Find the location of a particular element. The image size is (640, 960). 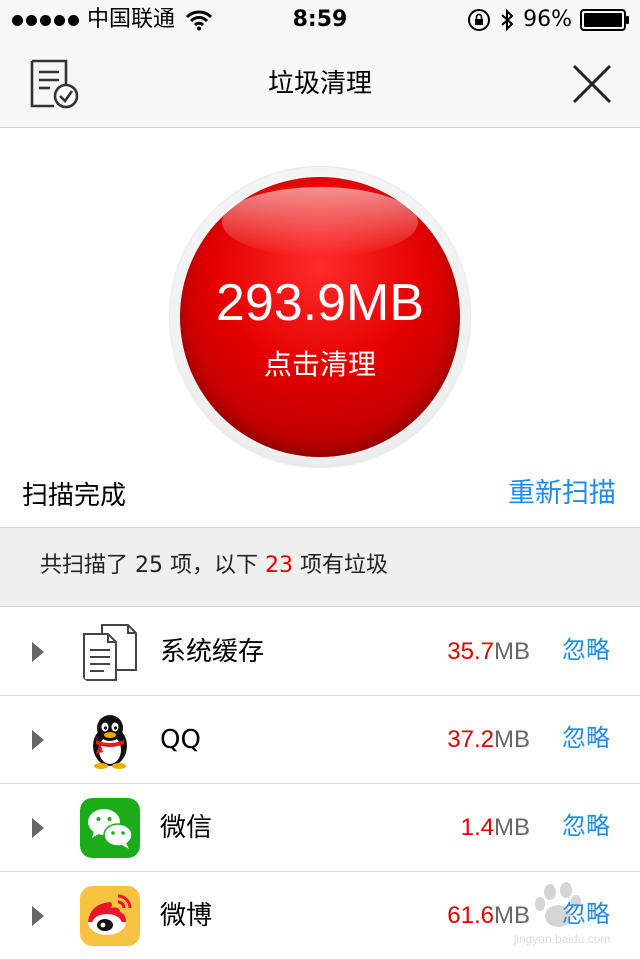

status-right: 96% is located at coordinates (548, 20).